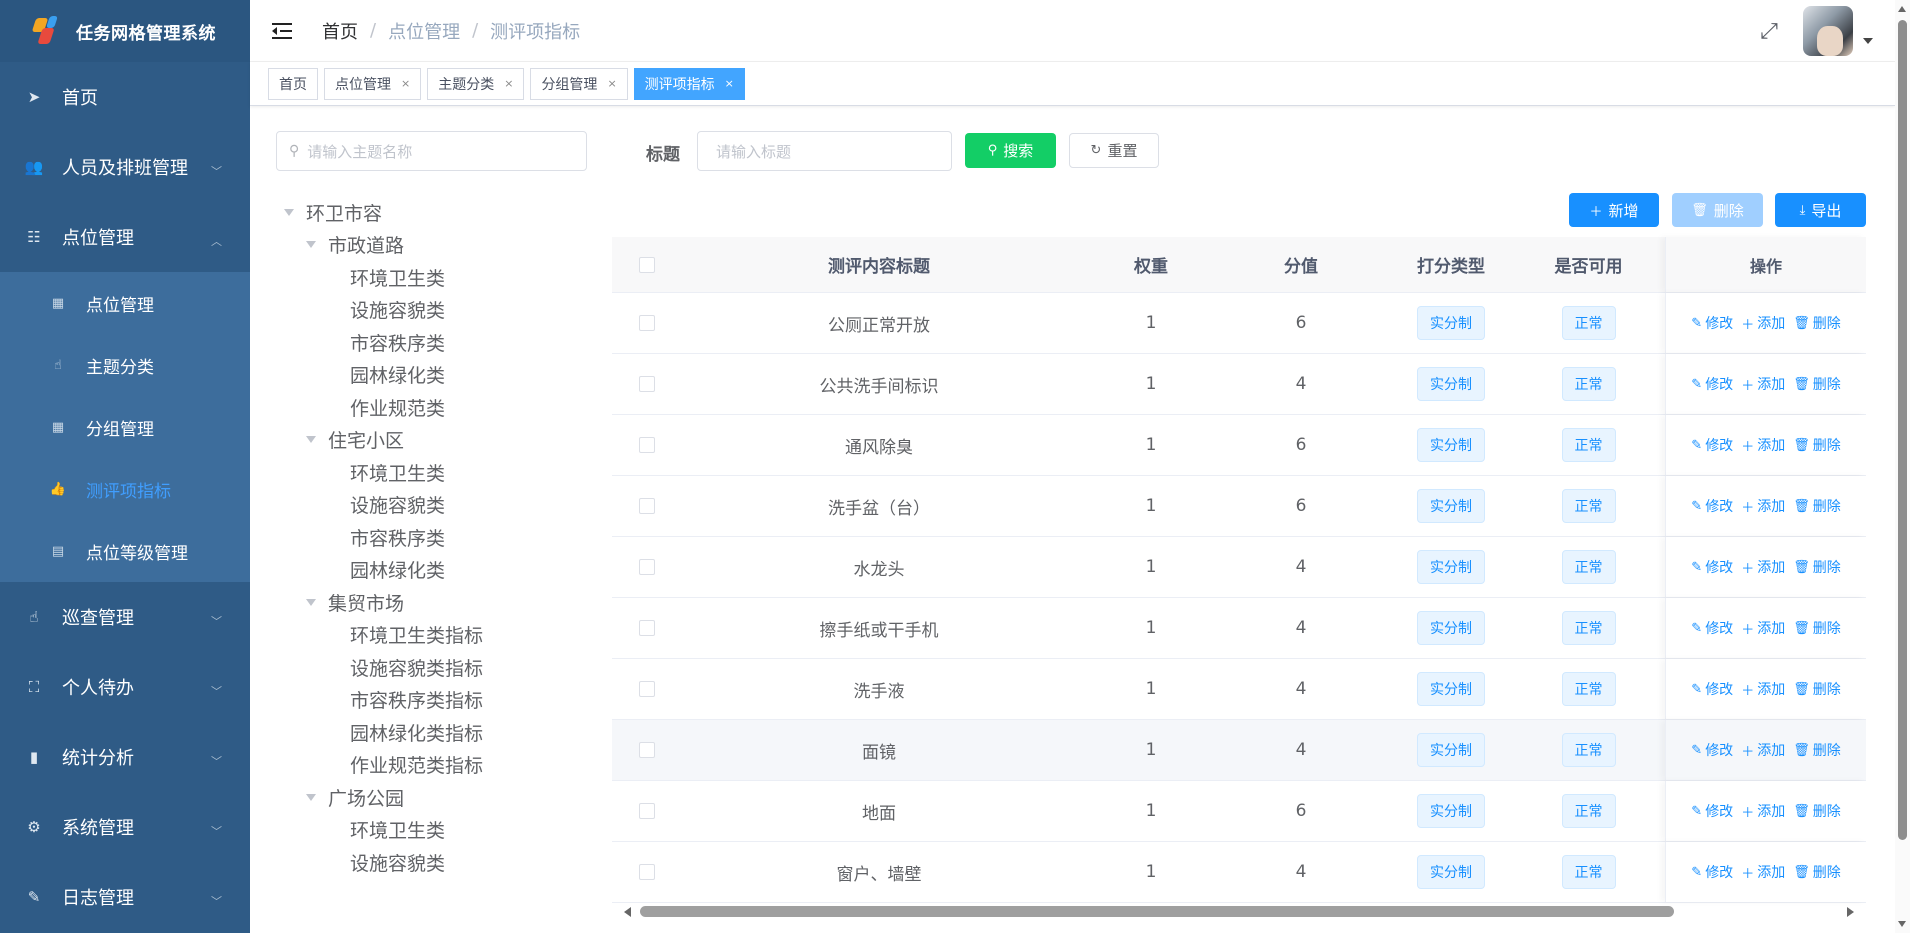  I want to click on topic-search-input: ⚲ 请输入主题名称, so click(431, 151).